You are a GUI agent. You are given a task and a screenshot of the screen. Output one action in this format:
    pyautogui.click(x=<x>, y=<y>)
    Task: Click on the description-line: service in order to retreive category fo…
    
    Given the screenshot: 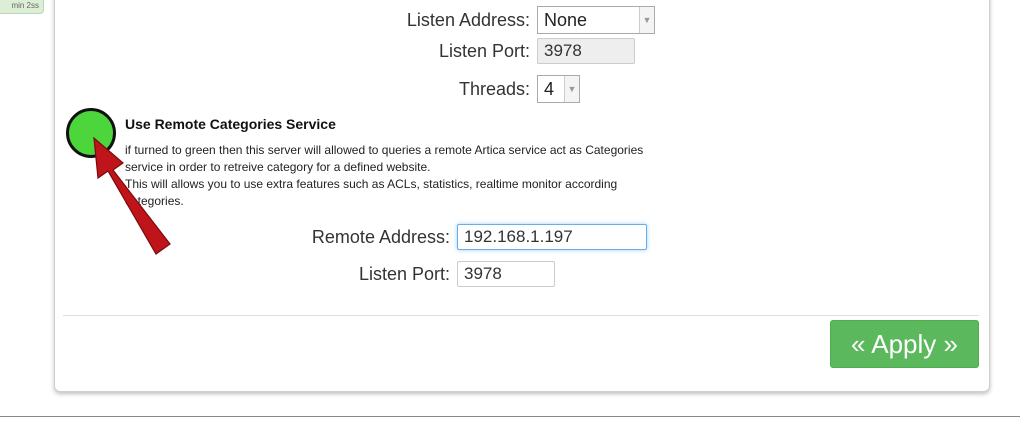 What is the action you would take?
    pyautogui.click(x=278, y=167)
    